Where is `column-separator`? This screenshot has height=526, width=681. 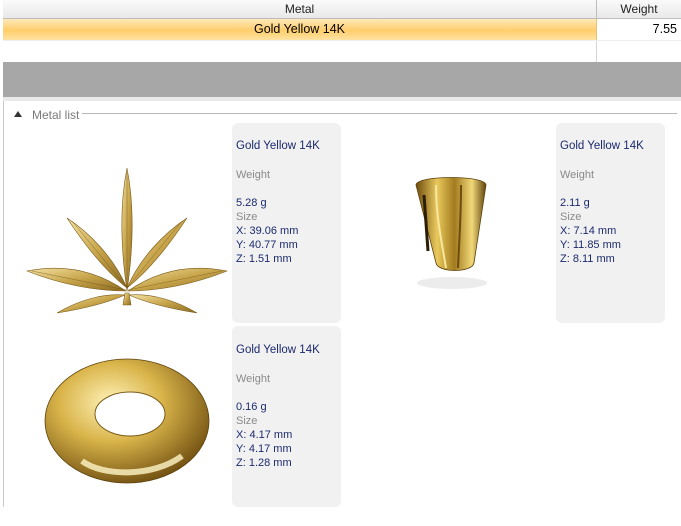
column-separator is located at coordinates (596, 51).